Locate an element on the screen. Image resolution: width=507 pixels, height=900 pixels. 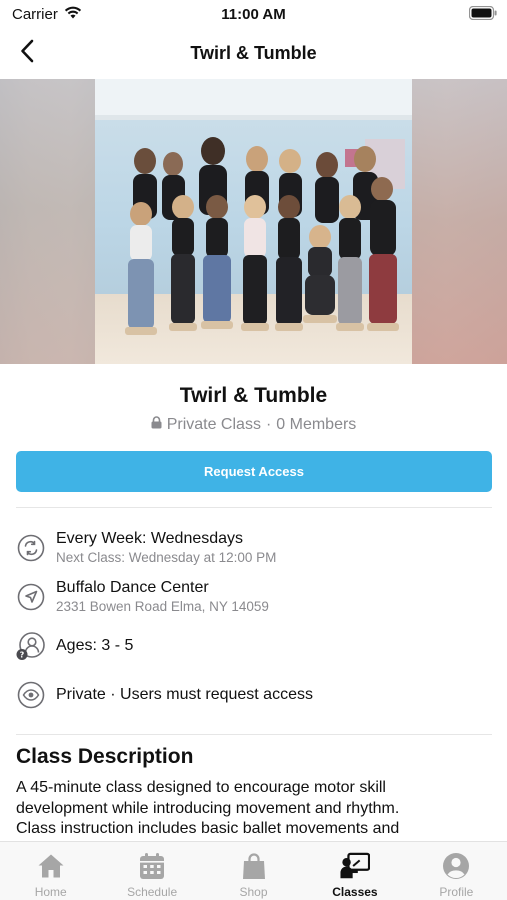
age-group-icon: ? is located at coordinates (31, 646).